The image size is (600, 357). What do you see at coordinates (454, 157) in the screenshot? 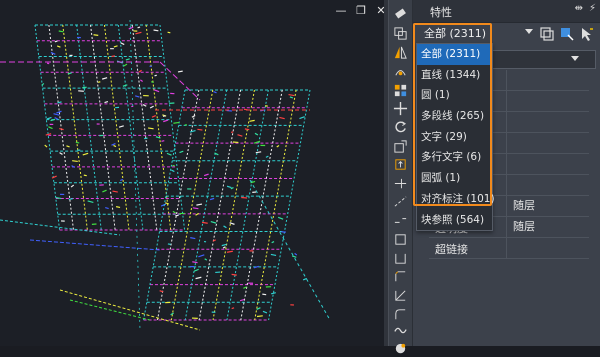
I see `dropdown-option: 多行文字 (6)` at bounding box center [454, 157].